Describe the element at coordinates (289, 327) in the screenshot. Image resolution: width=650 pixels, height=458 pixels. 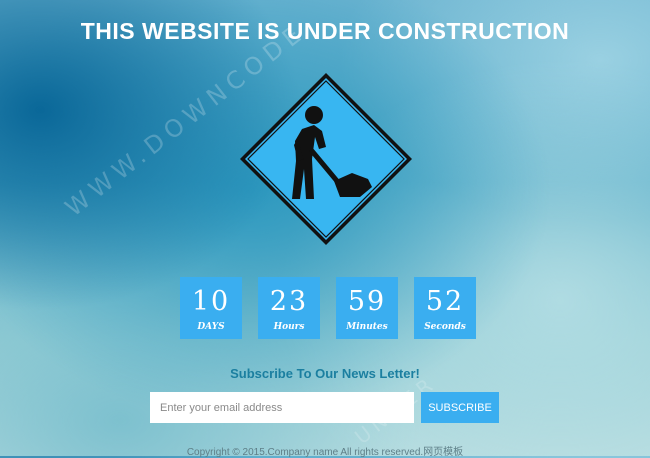
I see `hours-label: Hours` at that location.